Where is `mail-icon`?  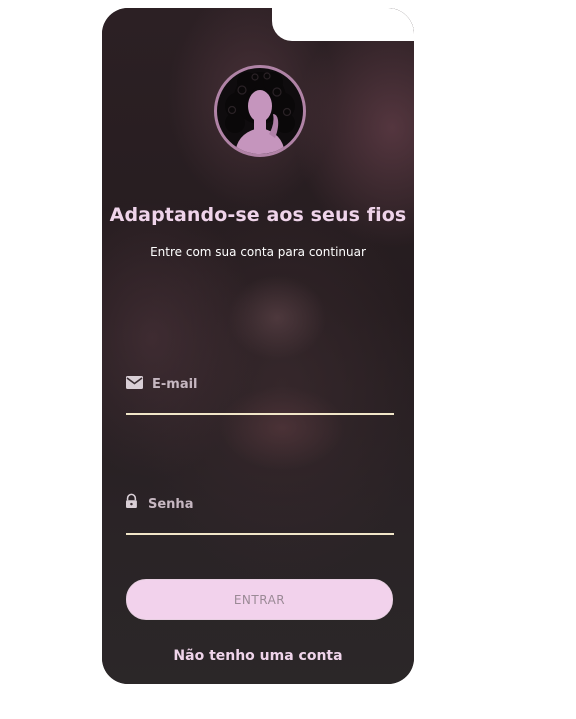 mail-icon is located at coordinates (134, 382).